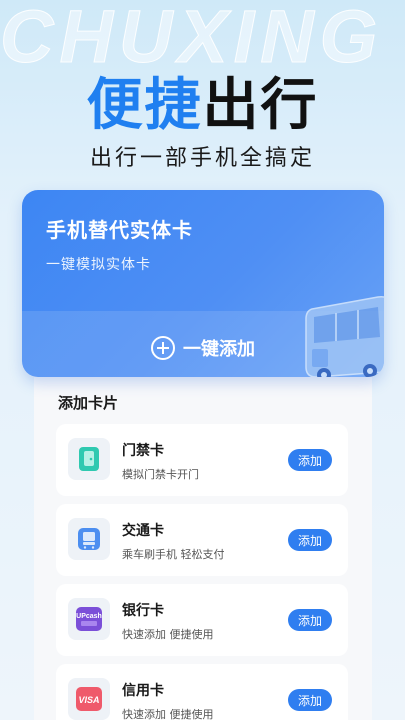 This screenshot has width=405, height=720. Describe the element at coordinates (173, 554) in the screenshot. I see `card-item-desc: 乘车刷手机 轻松支付` at that location.